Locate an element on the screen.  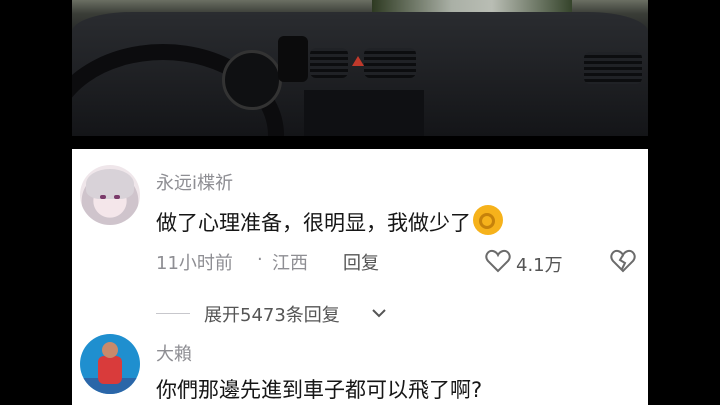
avatar-hair is located at coordinates (110, 184).